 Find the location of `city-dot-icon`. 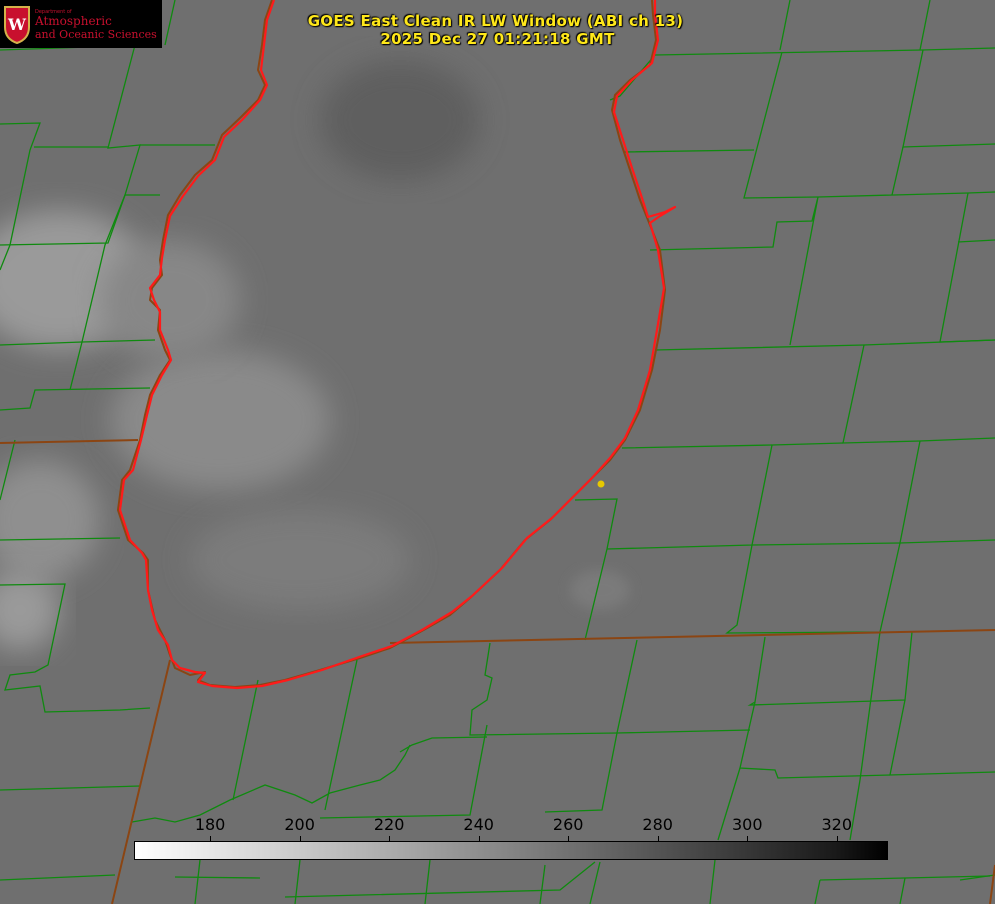

city-dot-icon is located at coordinates (601, 484).